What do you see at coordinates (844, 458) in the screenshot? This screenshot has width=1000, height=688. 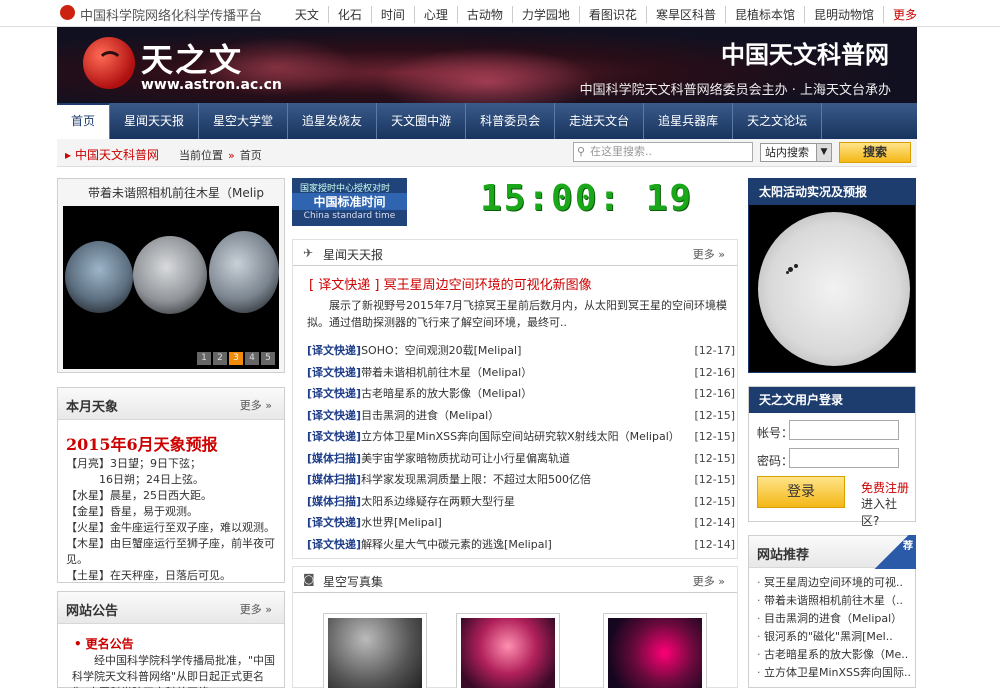 I see `password-input` at bounding box center [844, 458].